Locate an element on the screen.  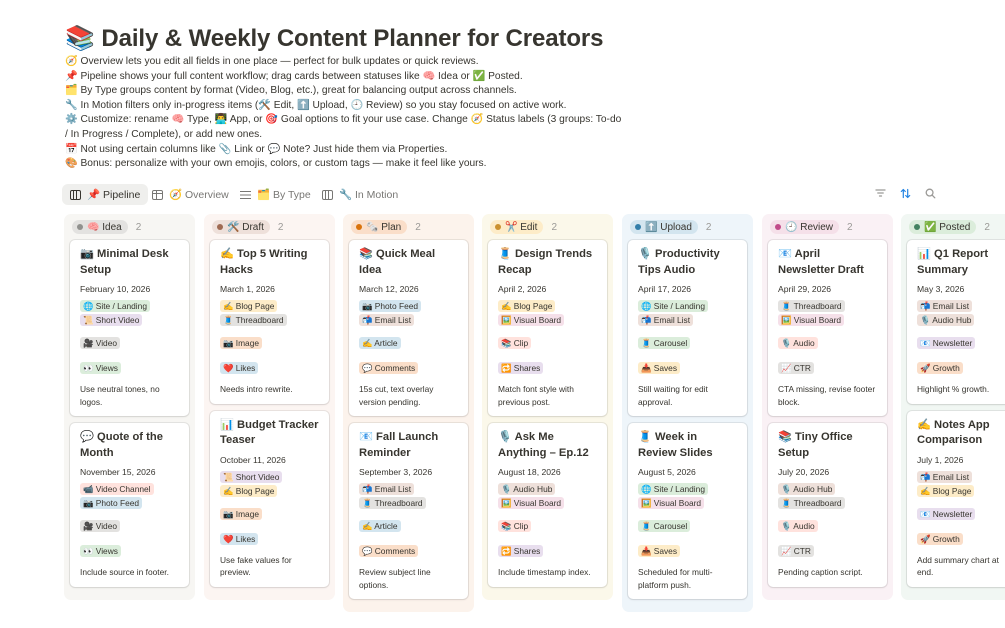
channel-tags: 🌐 Site / Landing 📬 Email List is located at coordinates (688, 313).